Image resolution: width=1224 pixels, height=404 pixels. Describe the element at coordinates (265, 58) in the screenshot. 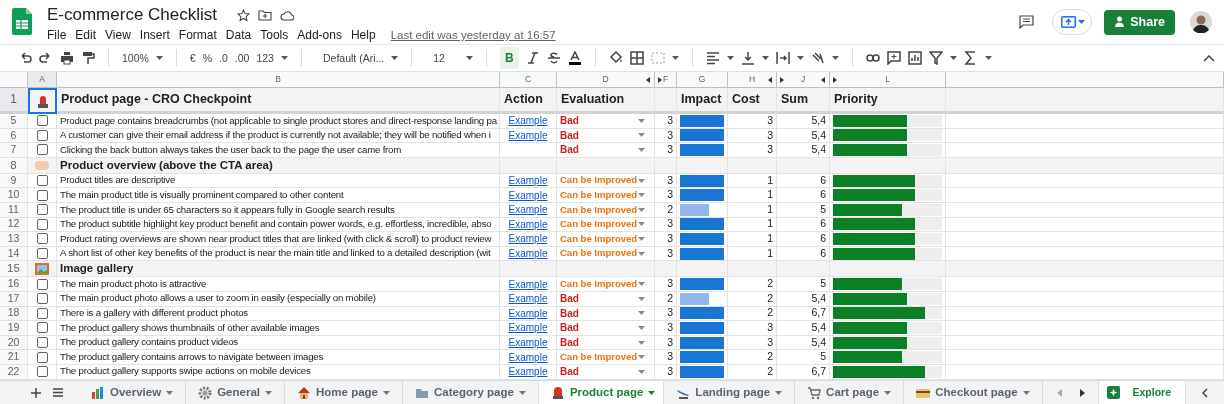

I see `number-format-button: 123` at that location.